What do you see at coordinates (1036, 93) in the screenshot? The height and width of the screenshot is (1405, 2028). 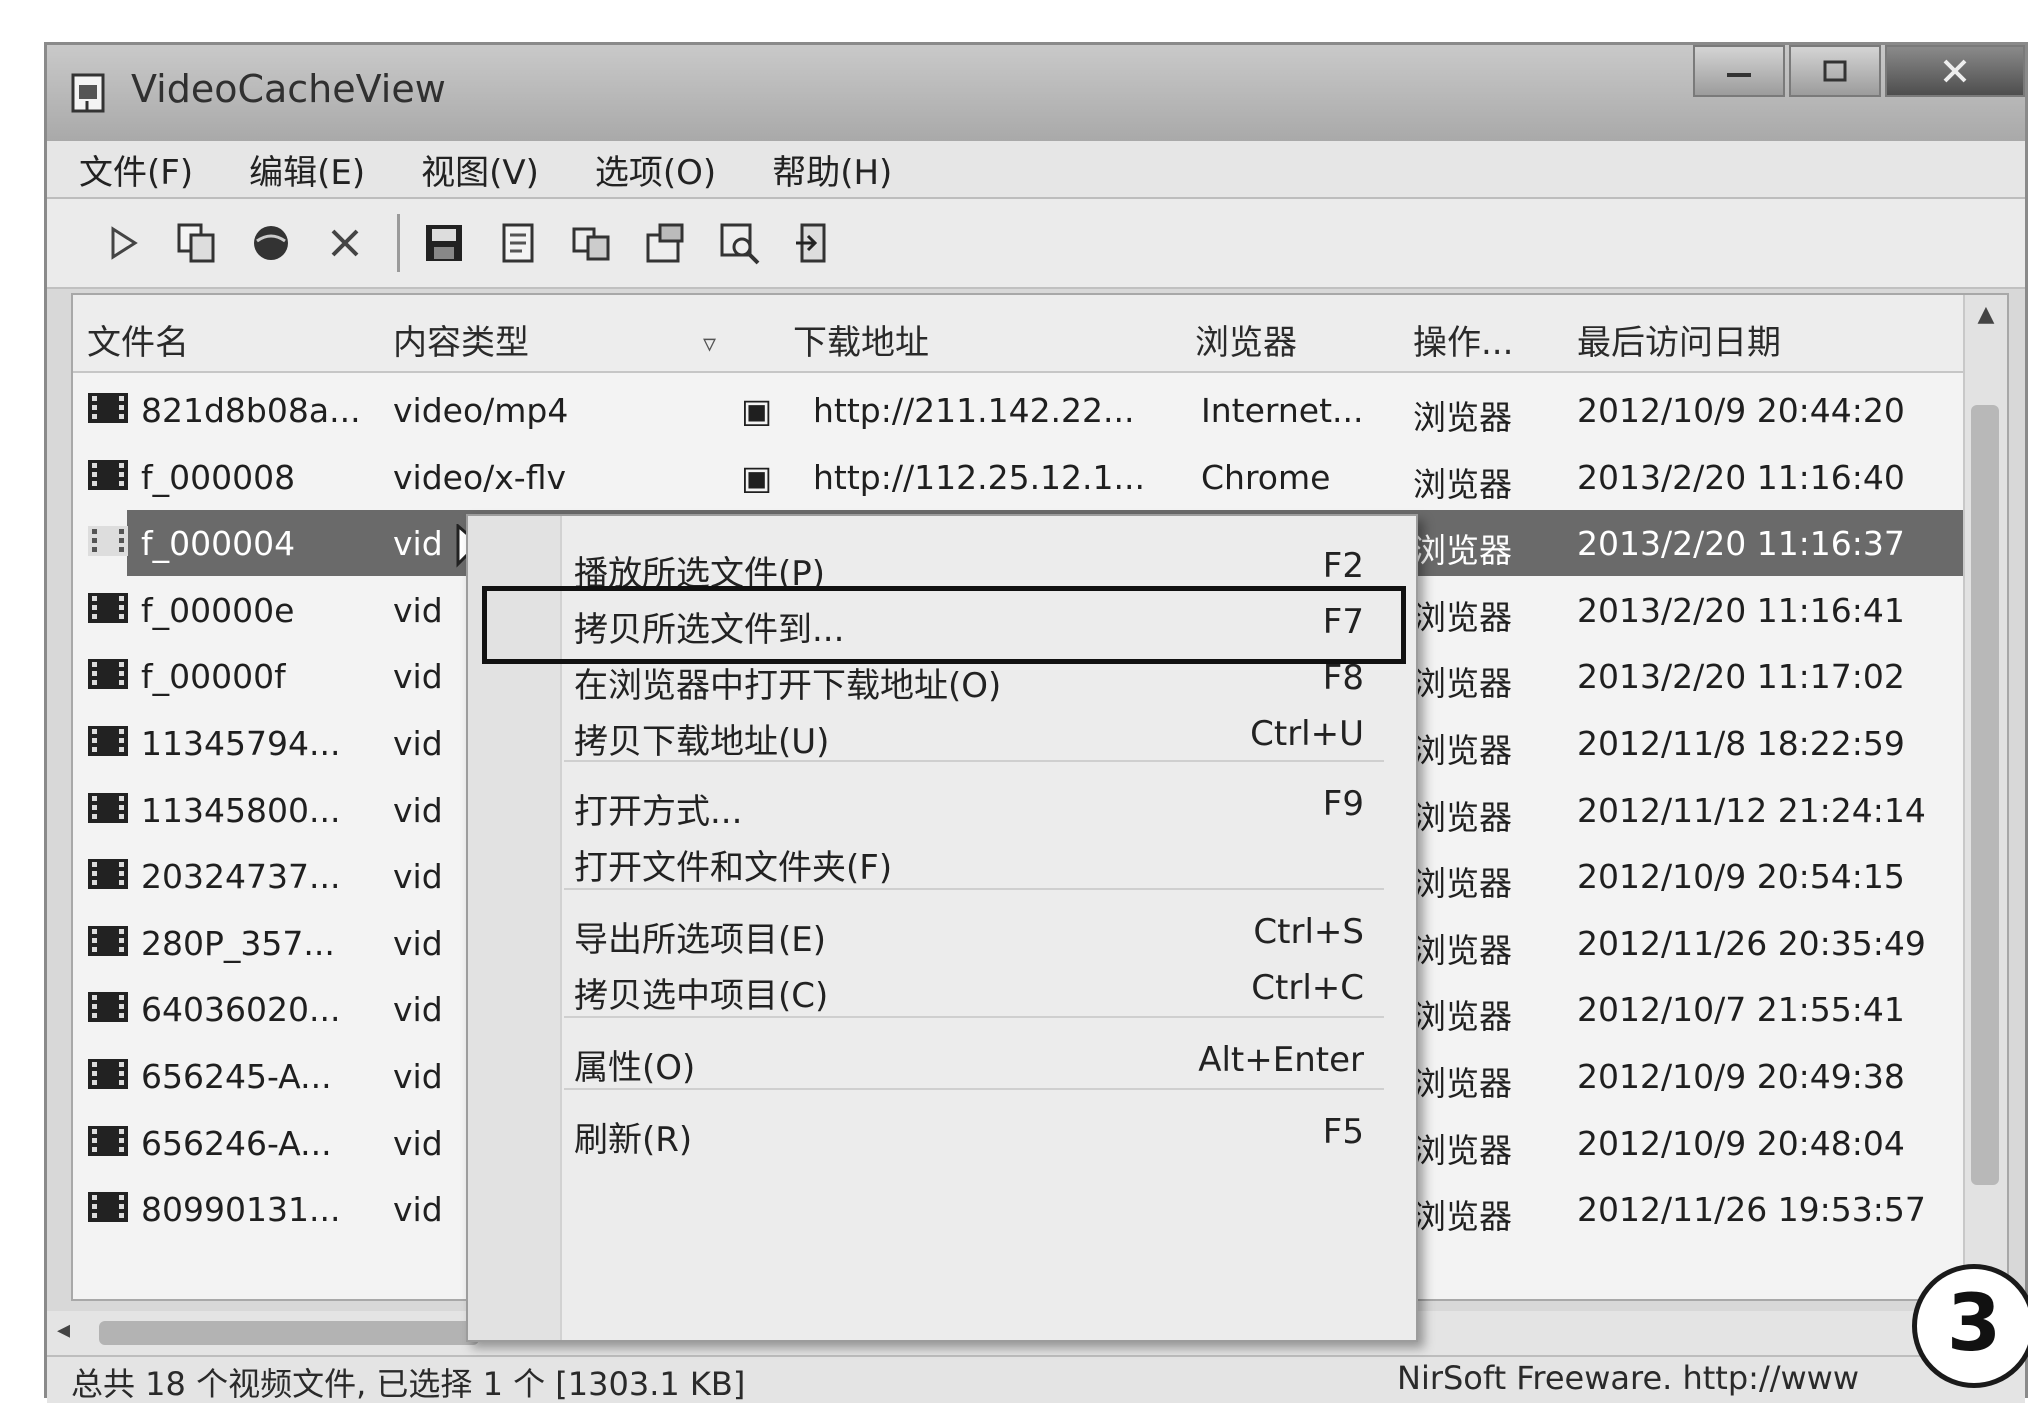 I see `title-bar: VideoCacheView` at bounding box center [1036, 93].